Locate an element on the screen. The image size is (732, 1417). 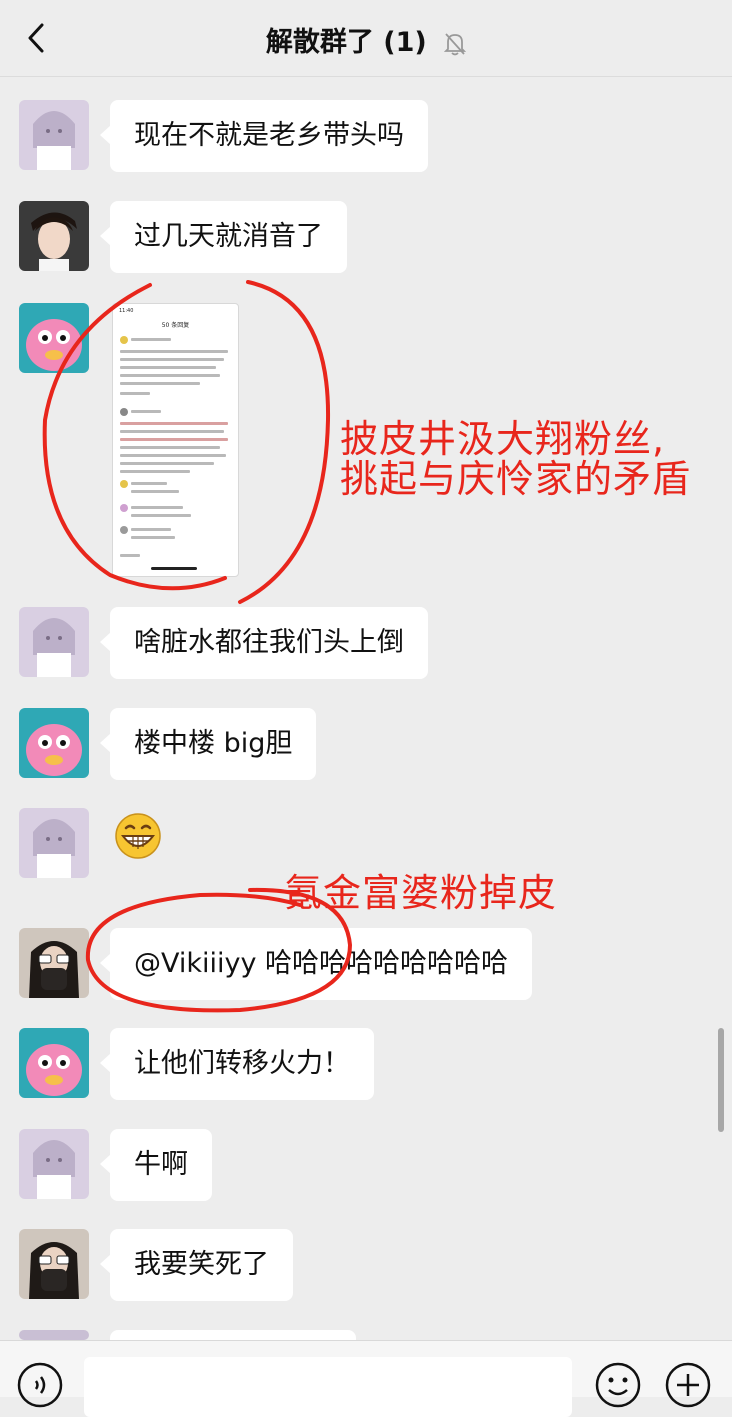
smiley-icon is located at coordinates (618, 1385).